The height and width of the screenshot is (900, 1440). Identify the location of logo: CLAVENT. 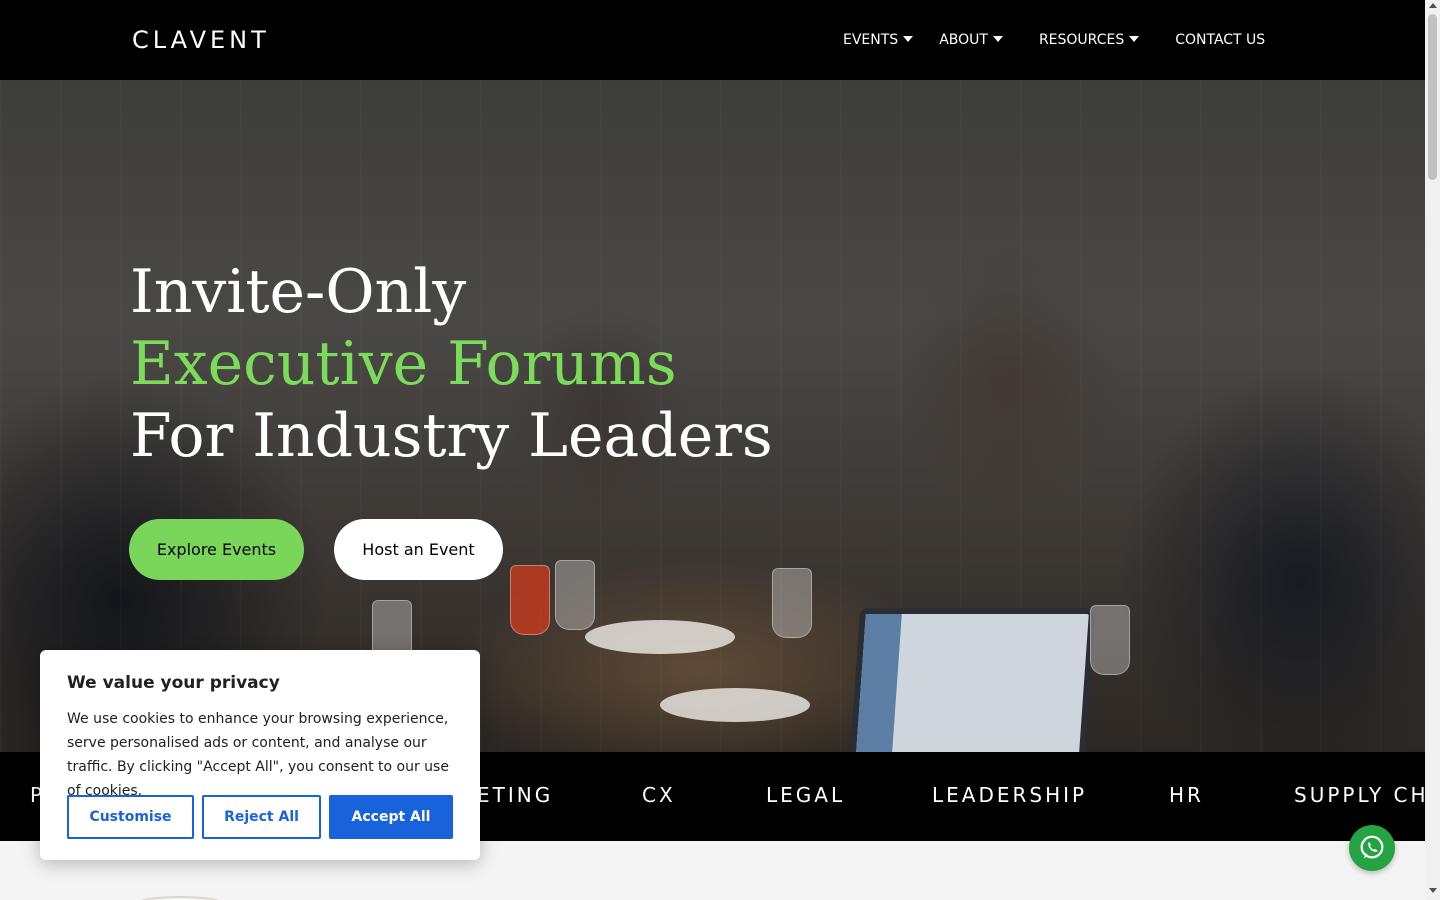
(201, 40).